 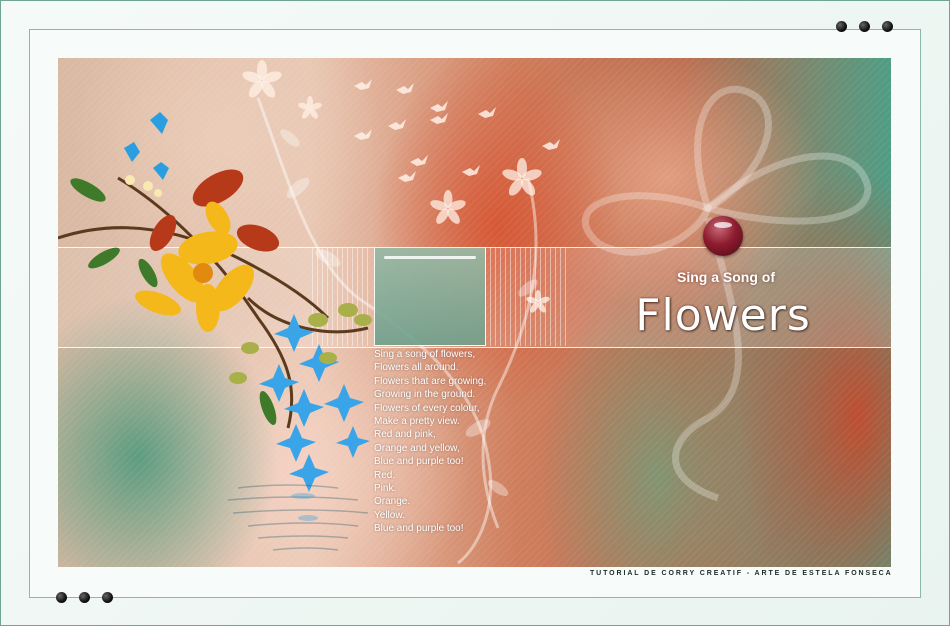 I want to click on poem-line: Orange., so click(x=392, y=502).